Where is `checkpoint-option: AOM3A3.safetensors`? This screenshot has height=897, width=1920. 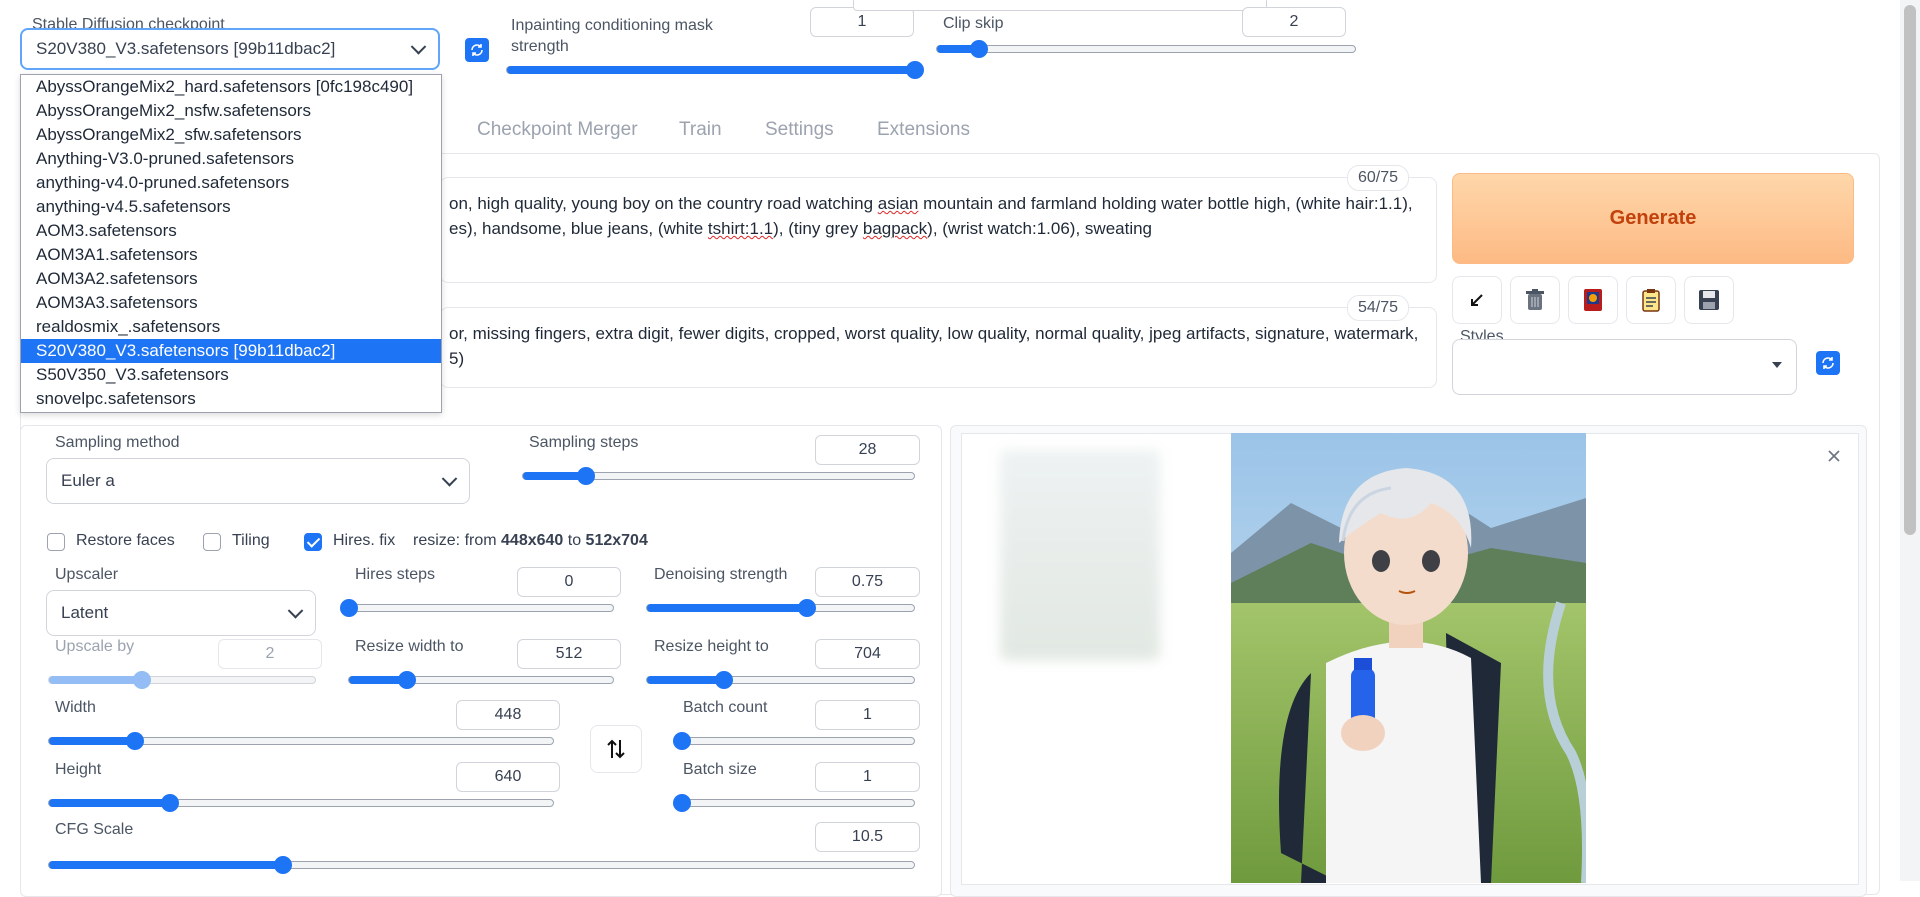
checkpoint-option: AOM3A3.safetensors is located at coordinates (231, 303).